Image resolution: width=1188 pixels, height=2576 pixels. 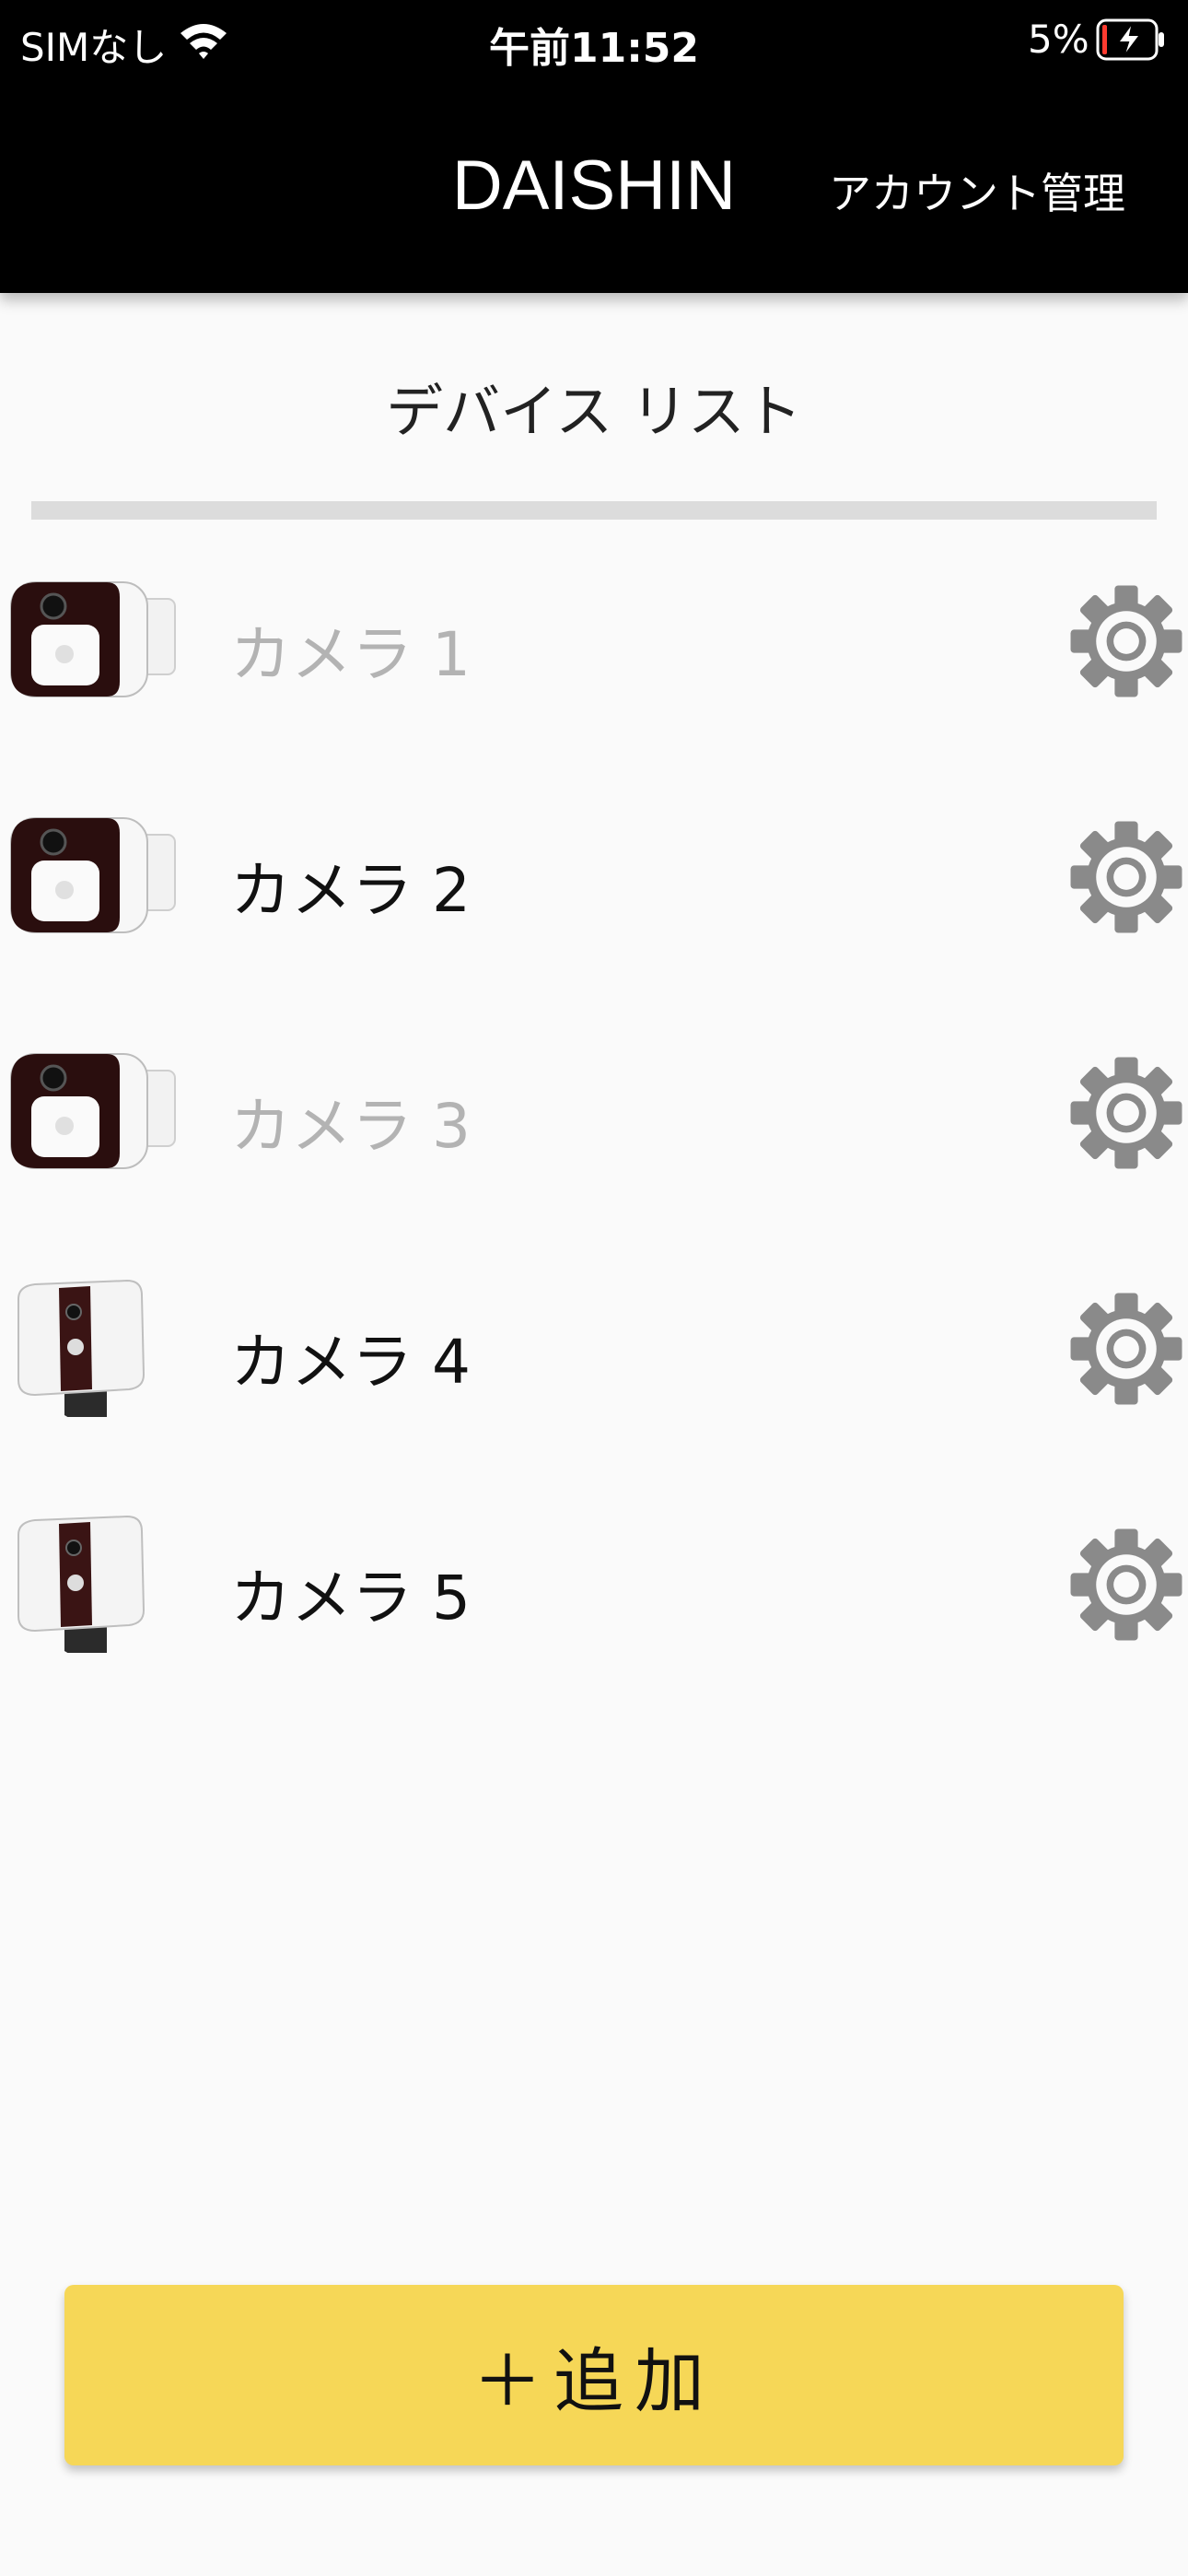 I want to click on battery-percent: 5%, so click(x=1058, y=39).